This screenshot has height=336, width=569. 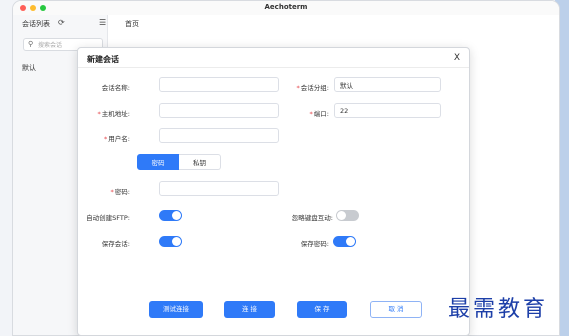 I want to click on cancel-button: 取 消, so click(x=396, y=309).